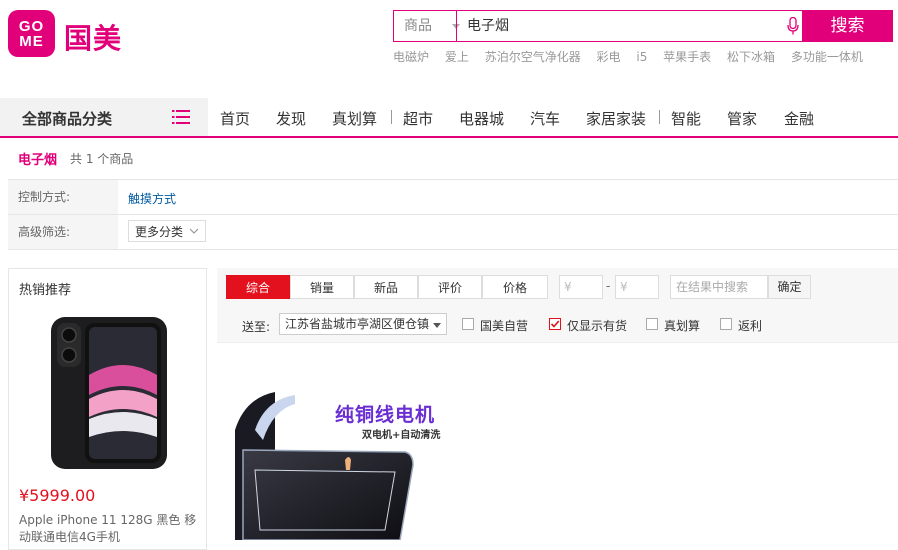 This screenshot has height=550, width=898. What do you see at coordinates (450, 287) in the screenshot?
I see `sort-tab-reviews: 评价` at bounding box center [450, 287].